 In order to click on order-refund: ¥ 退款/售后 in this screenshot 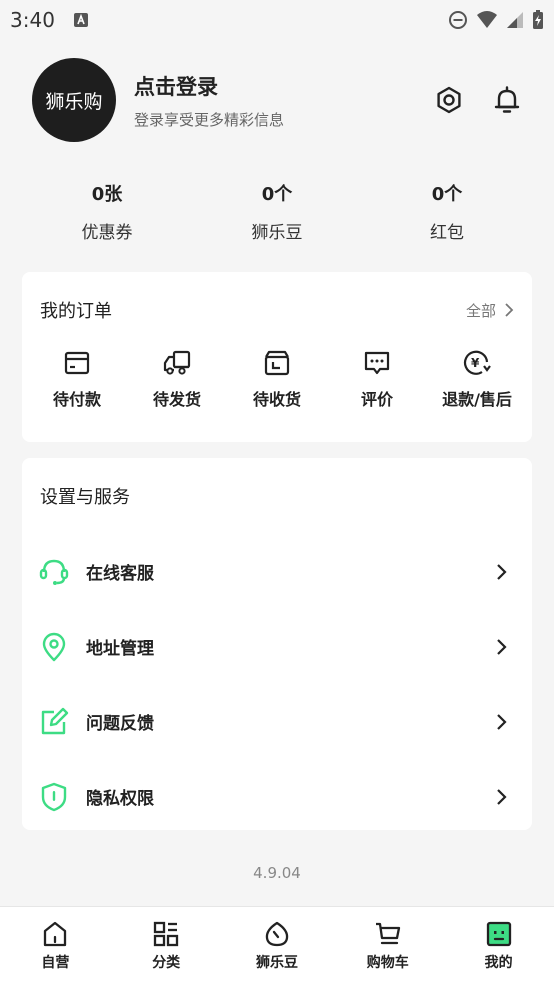, I will do `click(477, 379)`.